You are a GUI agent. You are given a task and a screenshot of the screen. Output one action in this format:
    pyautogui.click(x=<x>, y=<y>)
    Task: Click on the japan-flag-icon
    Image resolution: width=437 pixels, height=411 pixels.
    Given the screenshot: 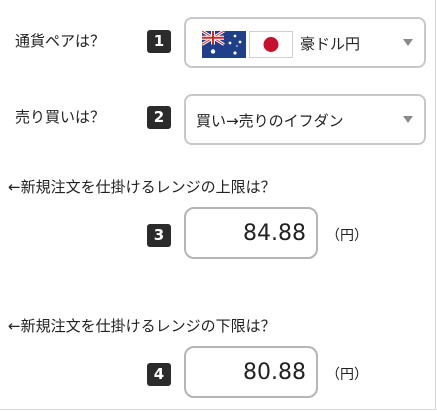 What is the action you would take?
    pyautogui.click(x=271, y=44)
    